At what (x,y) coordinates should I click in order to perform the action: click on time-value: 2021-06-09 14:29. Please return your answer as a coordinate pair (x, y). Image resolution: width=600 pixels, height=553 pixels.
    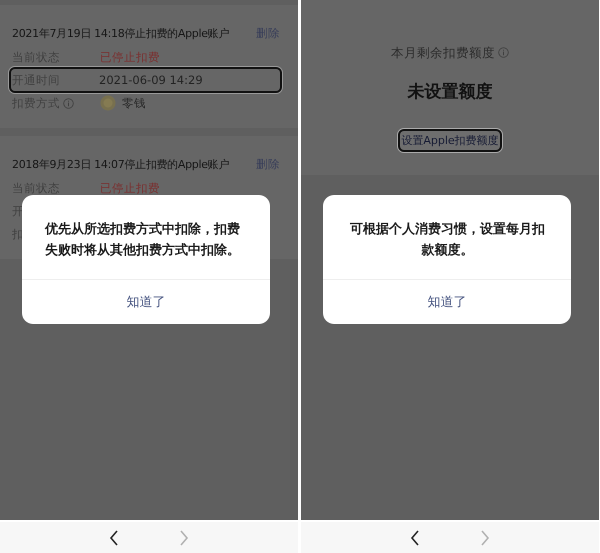
    Looking at the image, I should click on (151, 80).